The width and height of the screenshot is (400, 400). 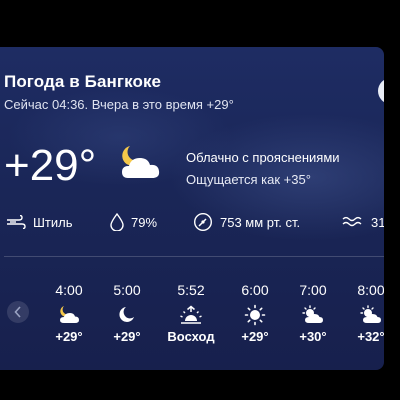 I want to click on hour-value: +30°, so click(x=313, y=336).